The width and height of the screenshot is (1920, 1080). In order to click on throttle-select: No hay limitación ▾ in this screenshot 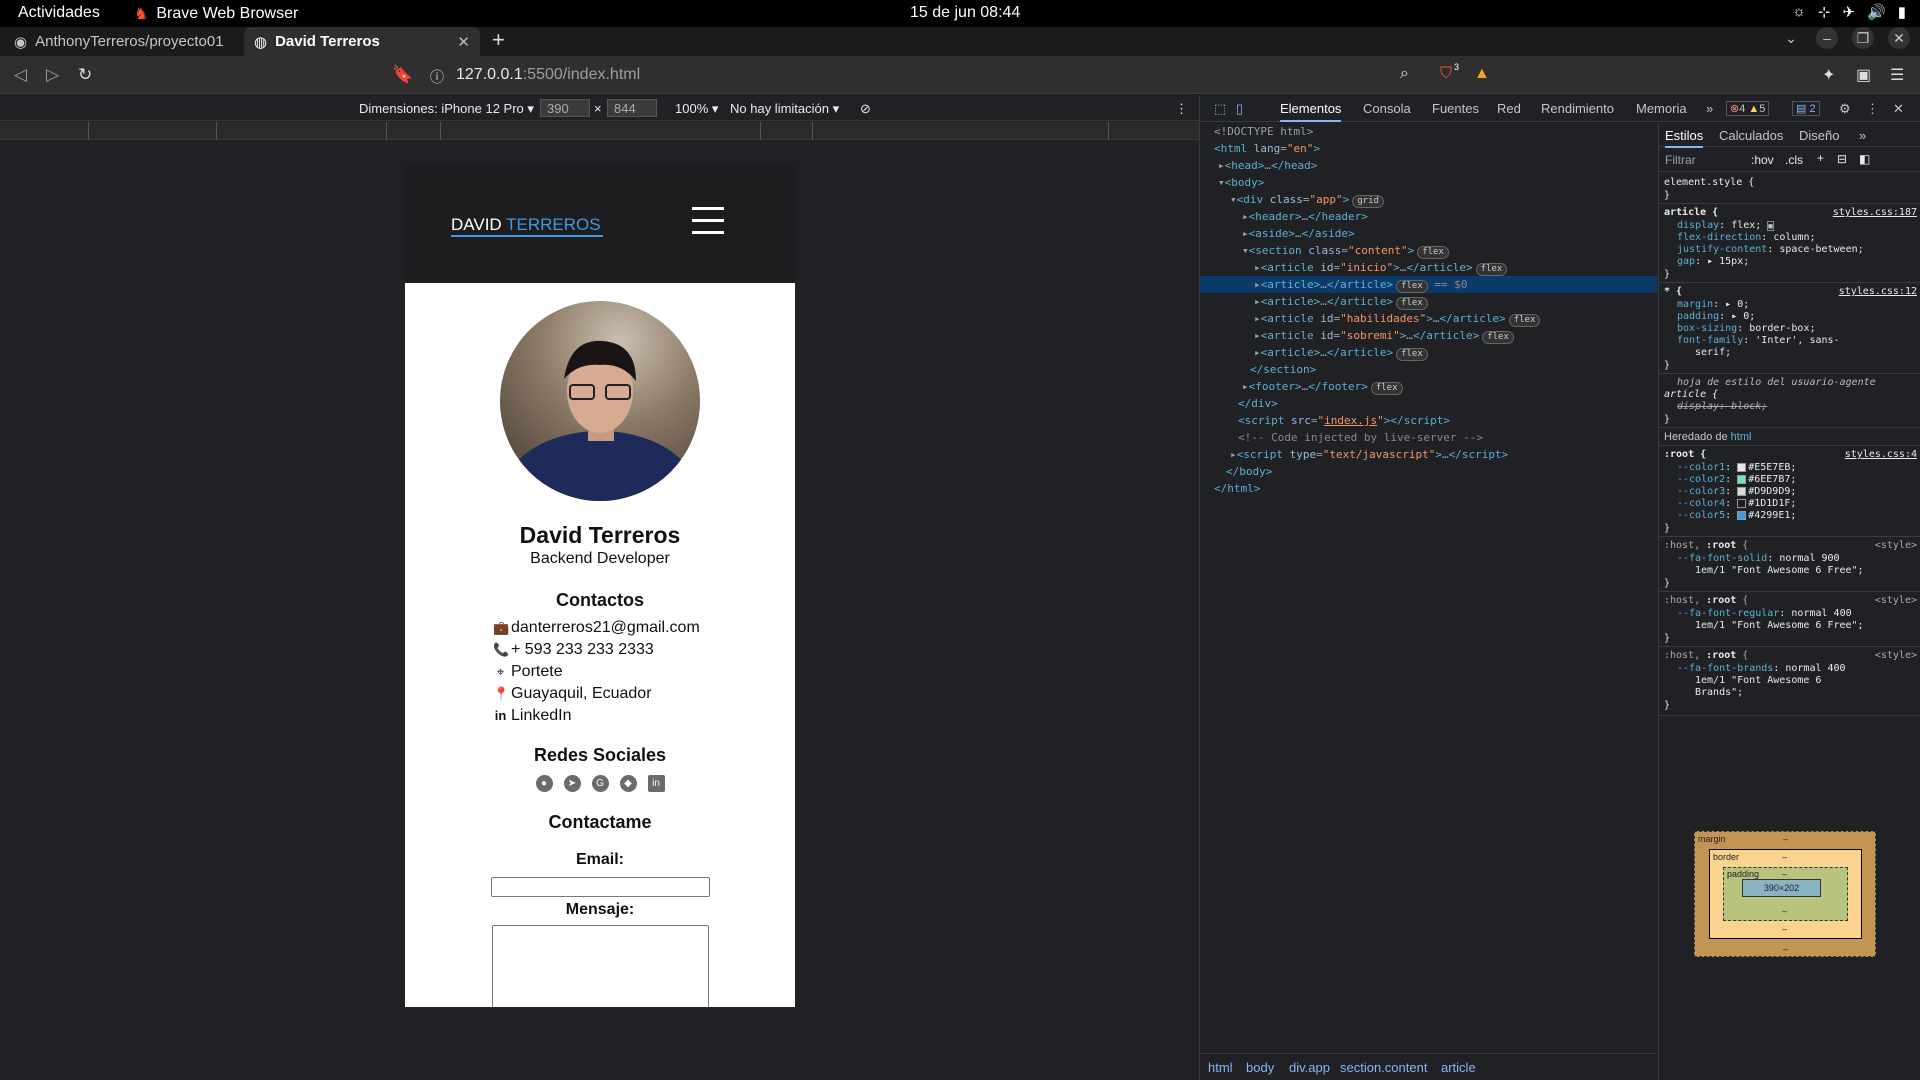, I will do `click(784, 109)`.